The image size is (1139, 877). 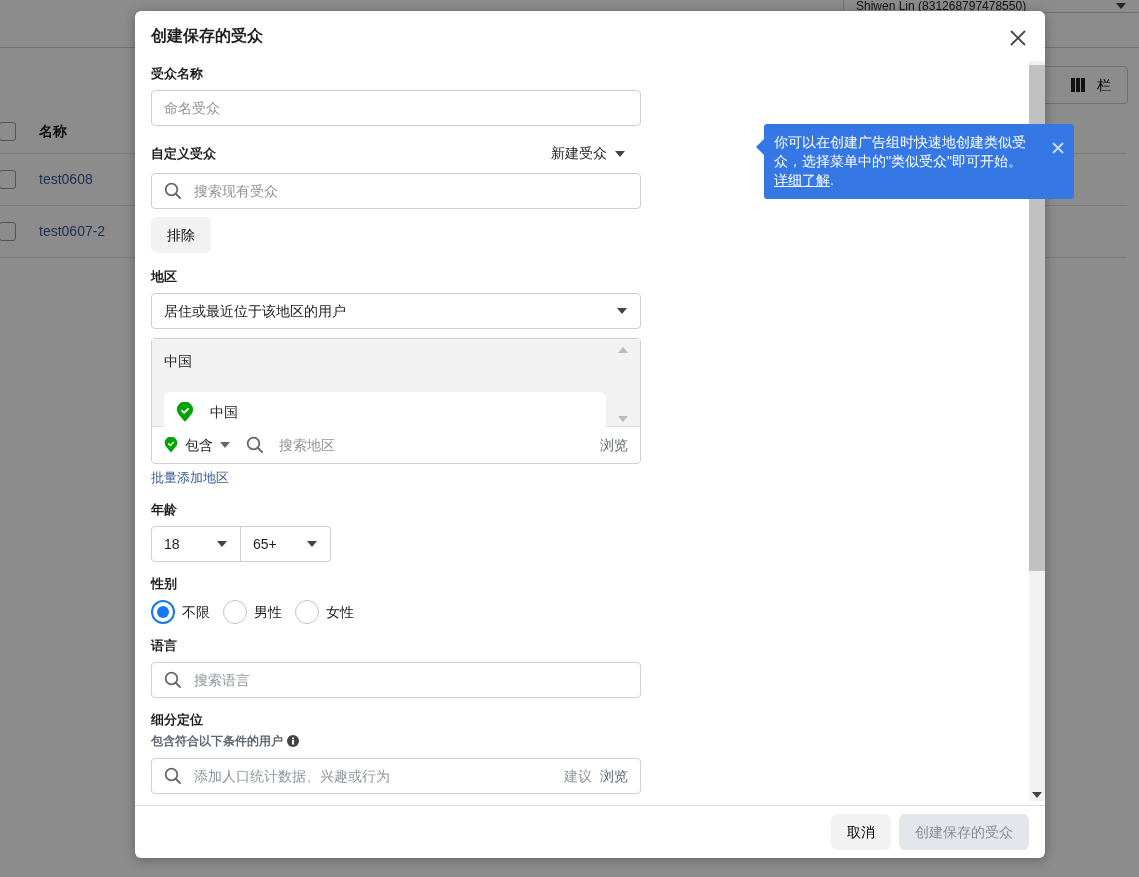 What do you see at coordinates (183, 153) in the screenshot?
I see `field-label: 自定义受众` at bounding box center [183, 153].